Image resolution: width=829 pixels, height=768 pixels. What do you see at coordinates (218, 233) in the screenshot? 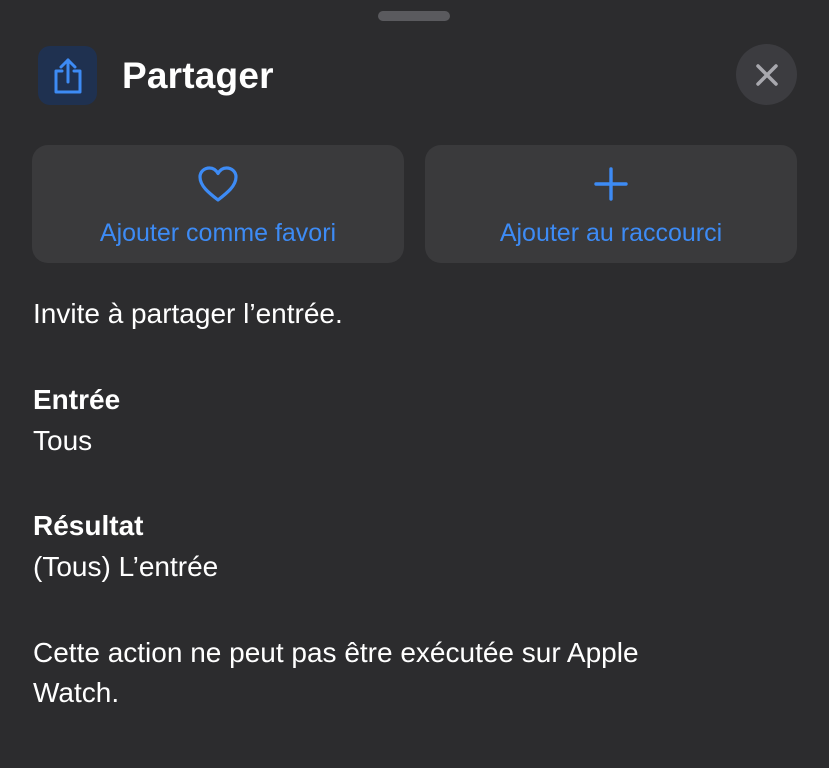
I see `add-favorite-label: Ajouter comme favori` at bounding box center [218, 233].